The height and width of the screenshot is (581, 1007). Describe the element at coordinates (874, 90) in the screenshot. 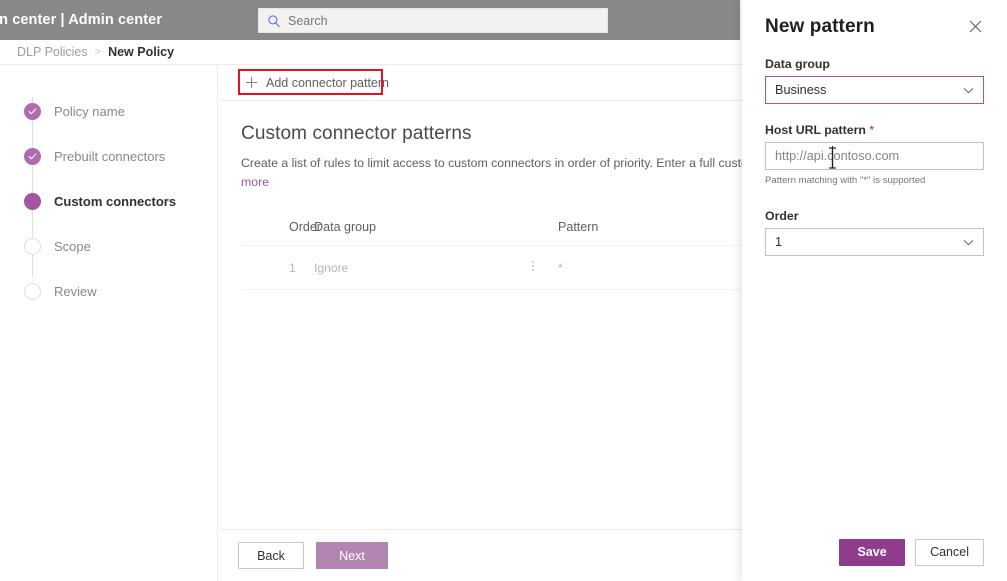

I see `data-group-dropdown: Business` at that location.